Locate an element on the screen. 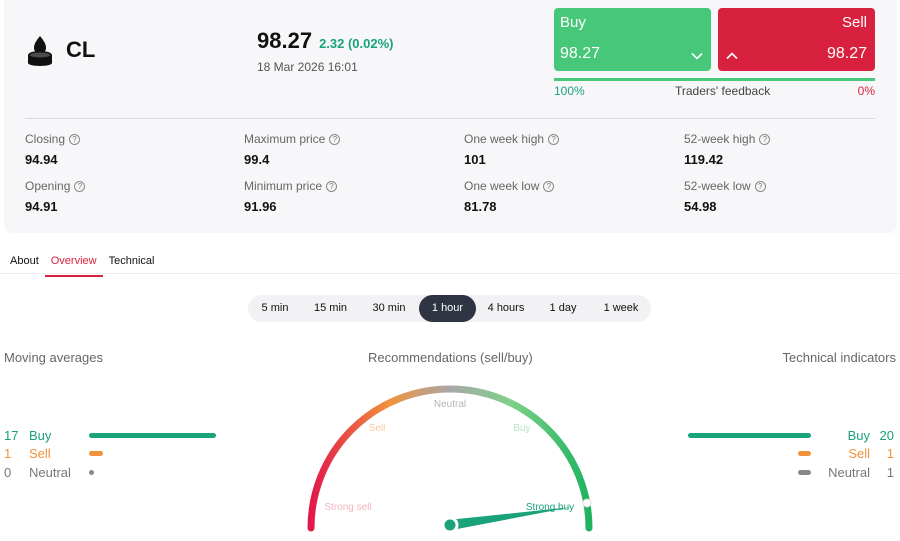 This screenshot has width=900, height=541. section-tabs: About Overview Technical is located at coordinates (82, 264).